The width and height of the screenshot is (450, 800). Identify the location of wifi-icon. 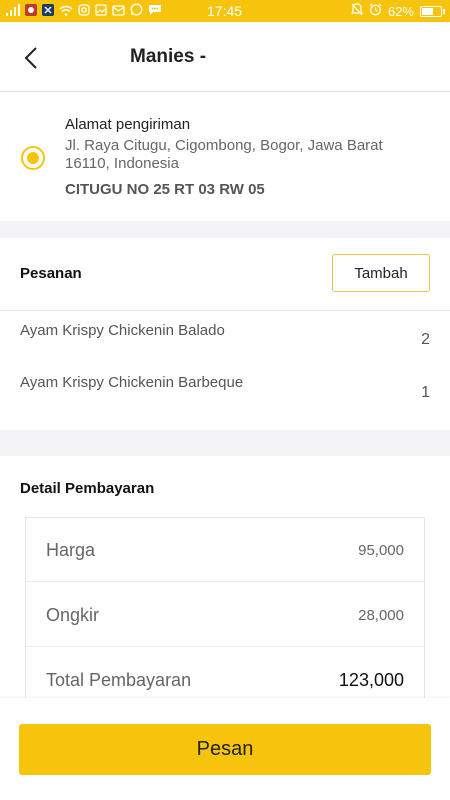
(66, 12).